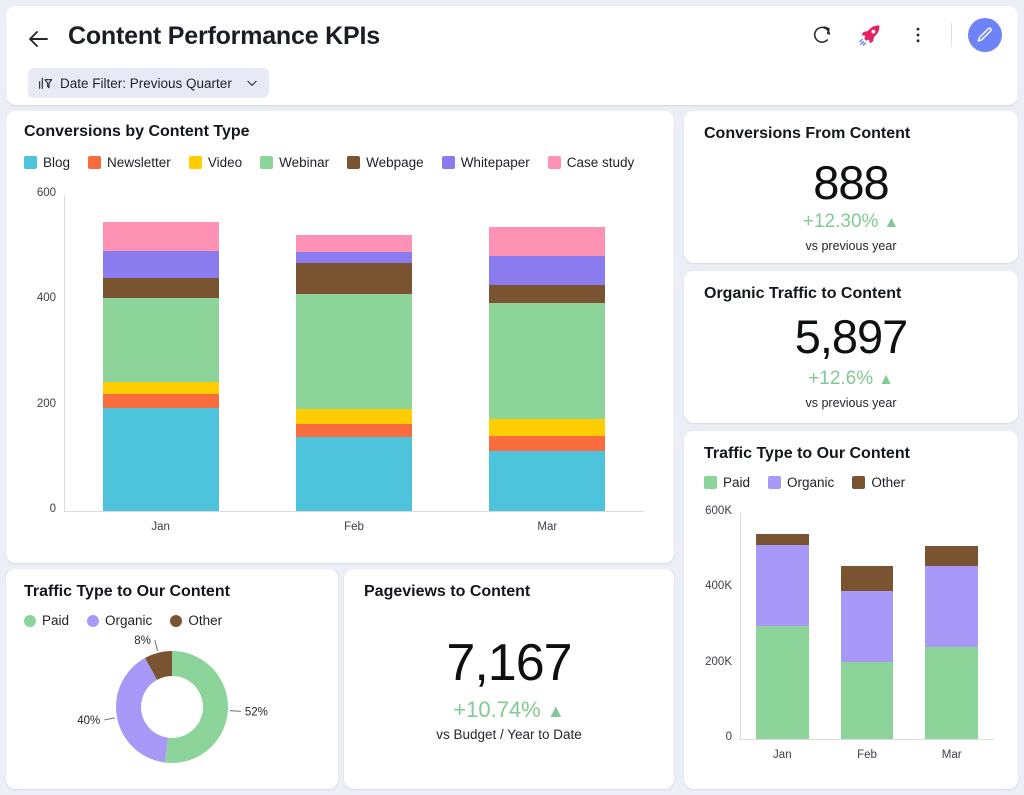 The height and width of the screenshot is (795, 1024). I want to click on page-title: Content Performance KPIs, so click(224, 36).